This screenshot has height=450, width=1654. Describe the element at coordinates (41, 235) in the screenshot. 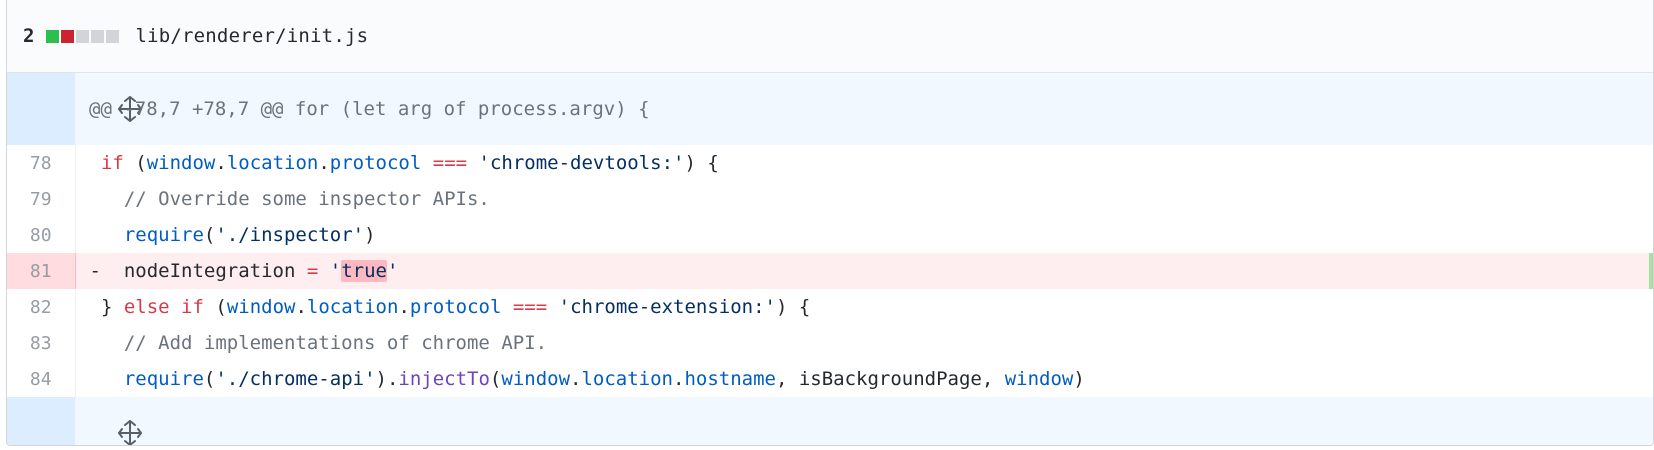

I see `line-number: 80` at that location.